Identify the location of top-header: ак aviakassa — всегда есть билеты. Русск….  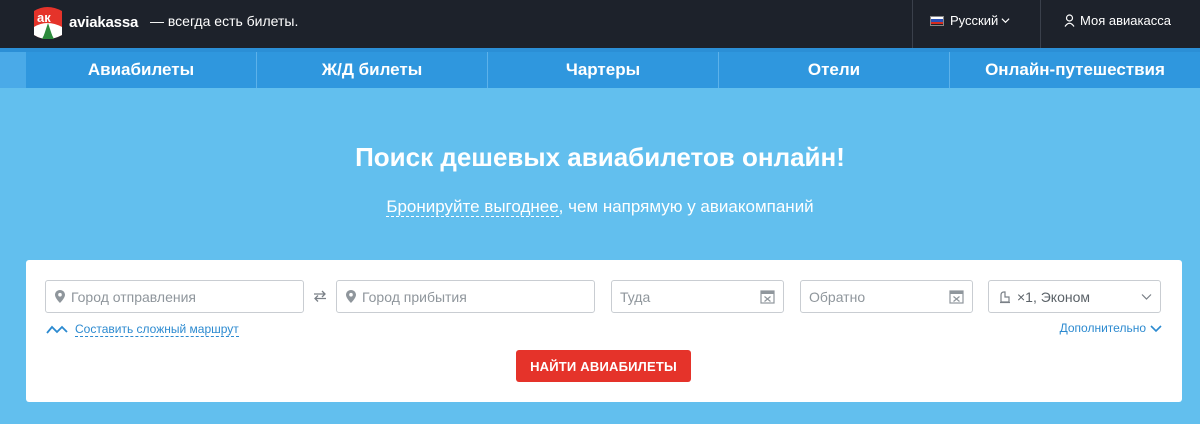
(600, 24).